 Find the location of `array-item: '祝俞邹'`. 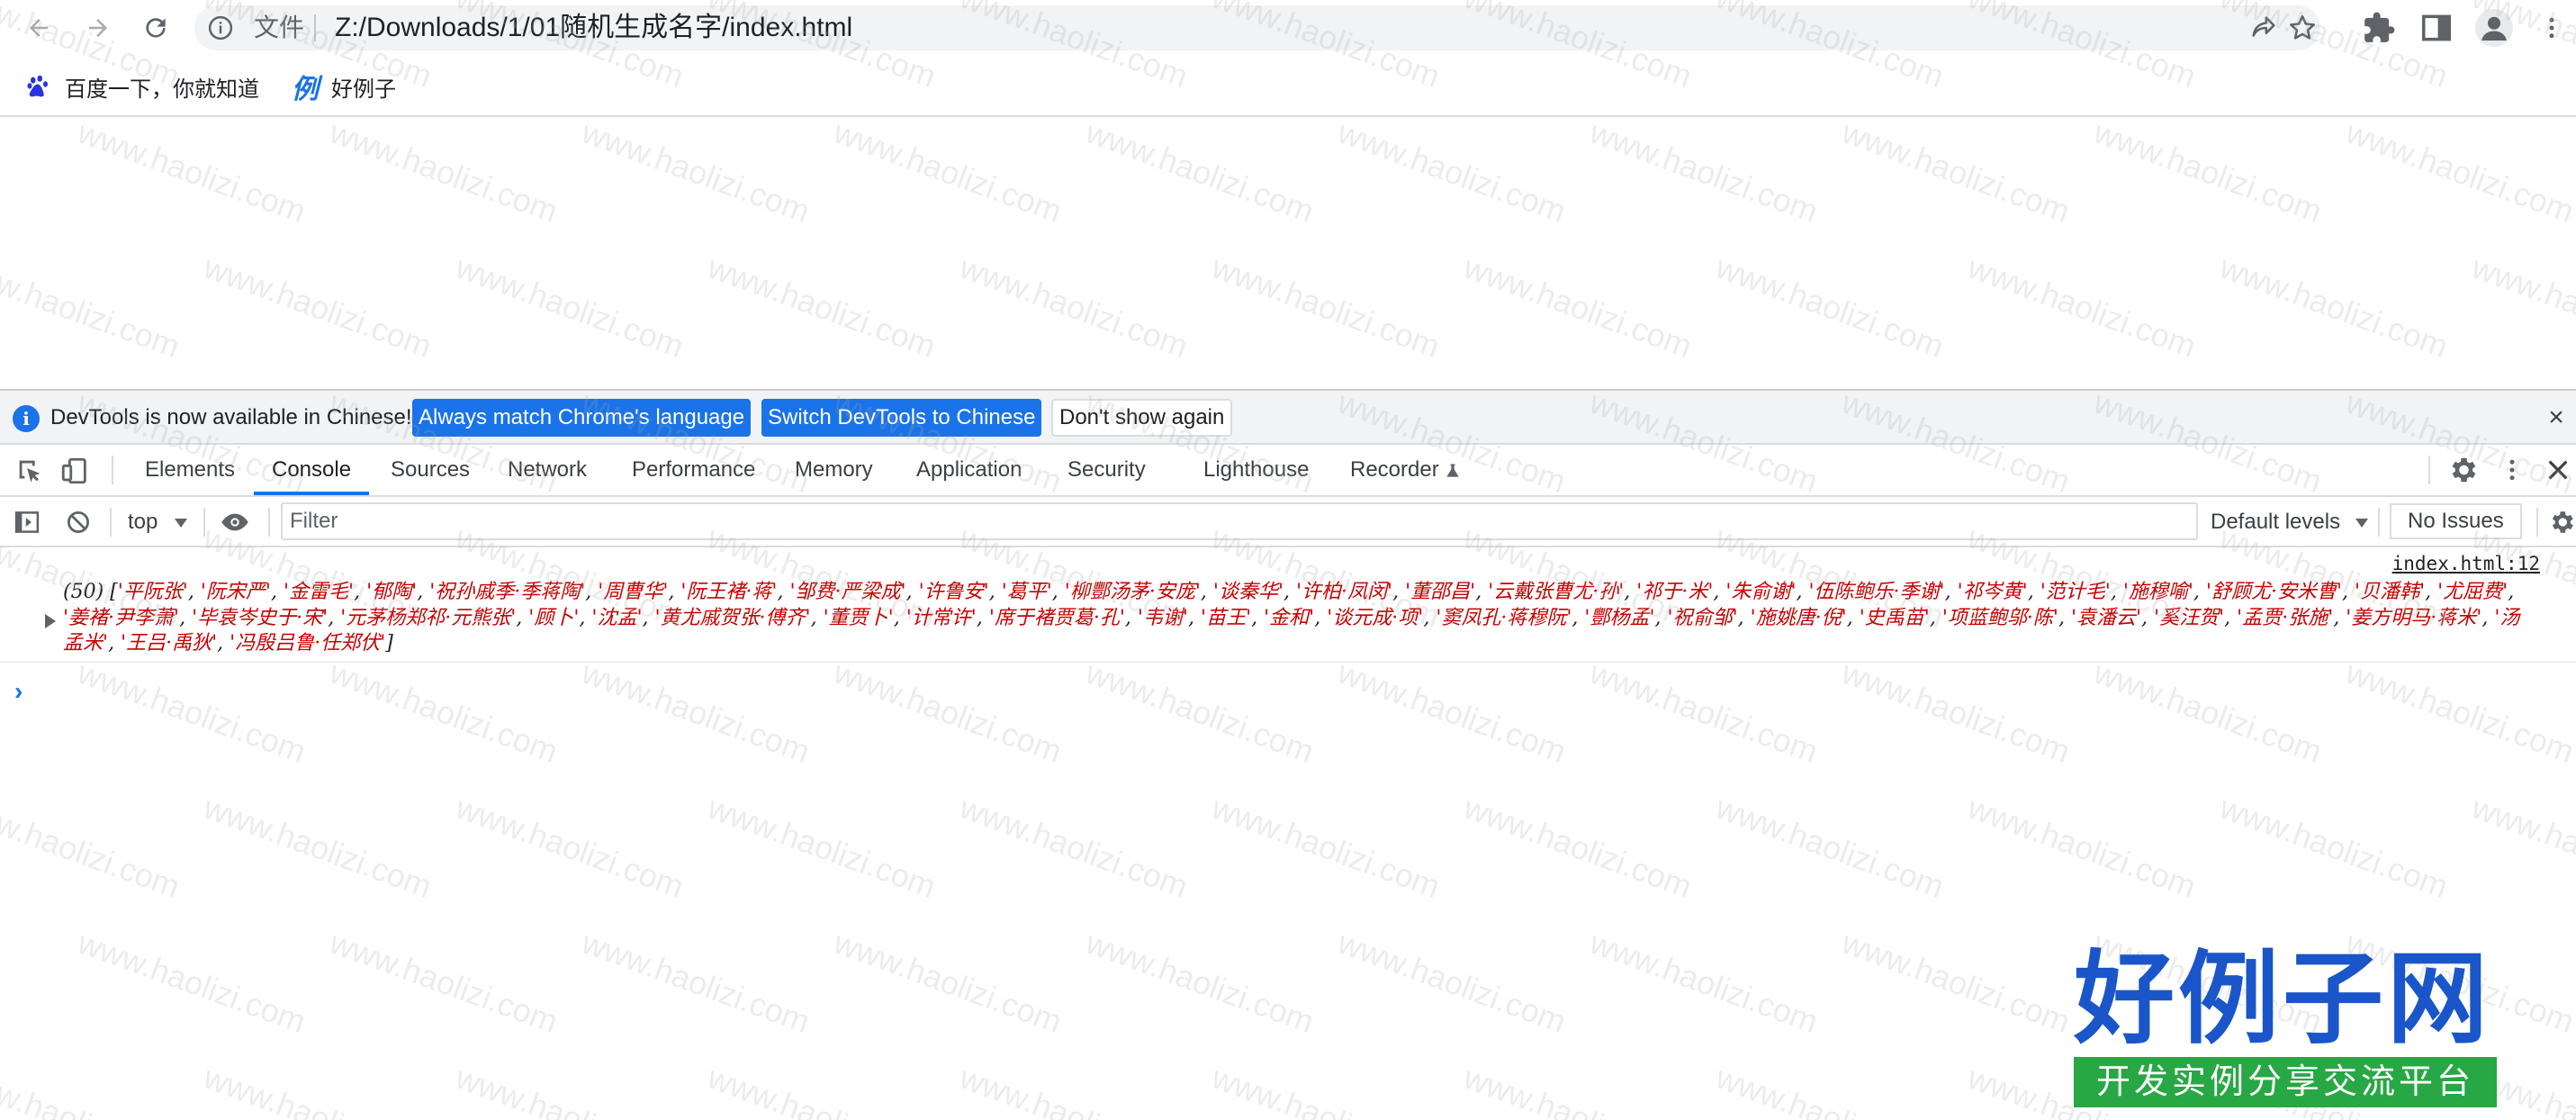

array-item: '祝俞邹' is located at coordinates (1702, 617).